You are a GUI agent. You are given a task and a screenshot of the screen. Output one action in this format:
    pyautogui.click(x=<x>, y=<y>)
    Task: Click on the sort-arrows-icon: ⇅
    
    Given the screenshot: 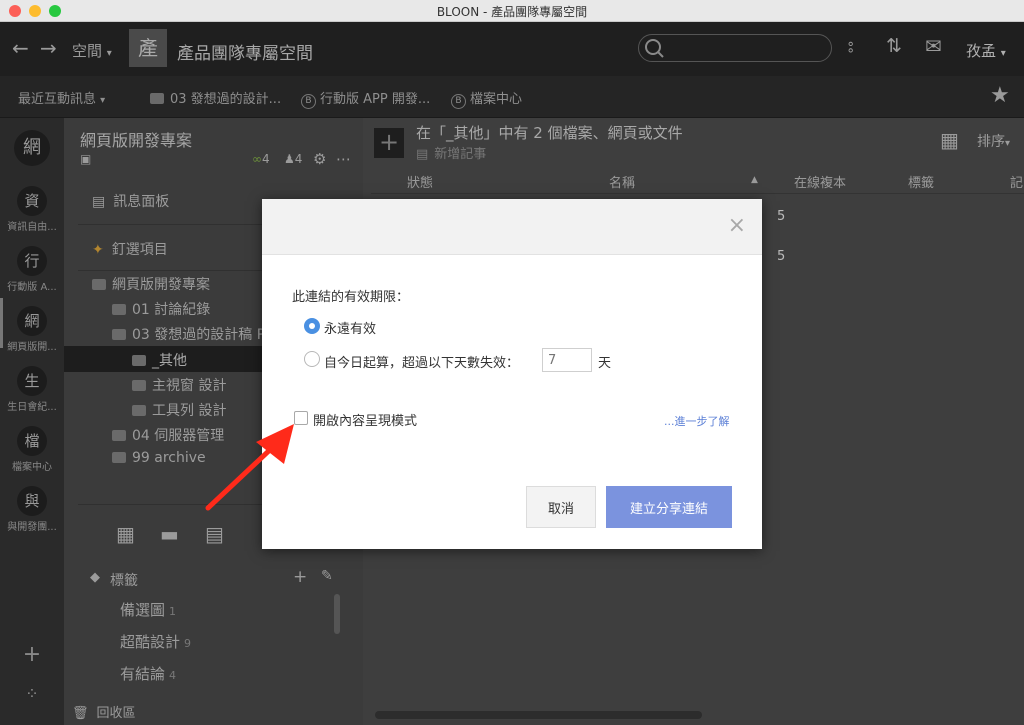 What is the action you would take?
    pyautogui.click(x=894, y=46)
    